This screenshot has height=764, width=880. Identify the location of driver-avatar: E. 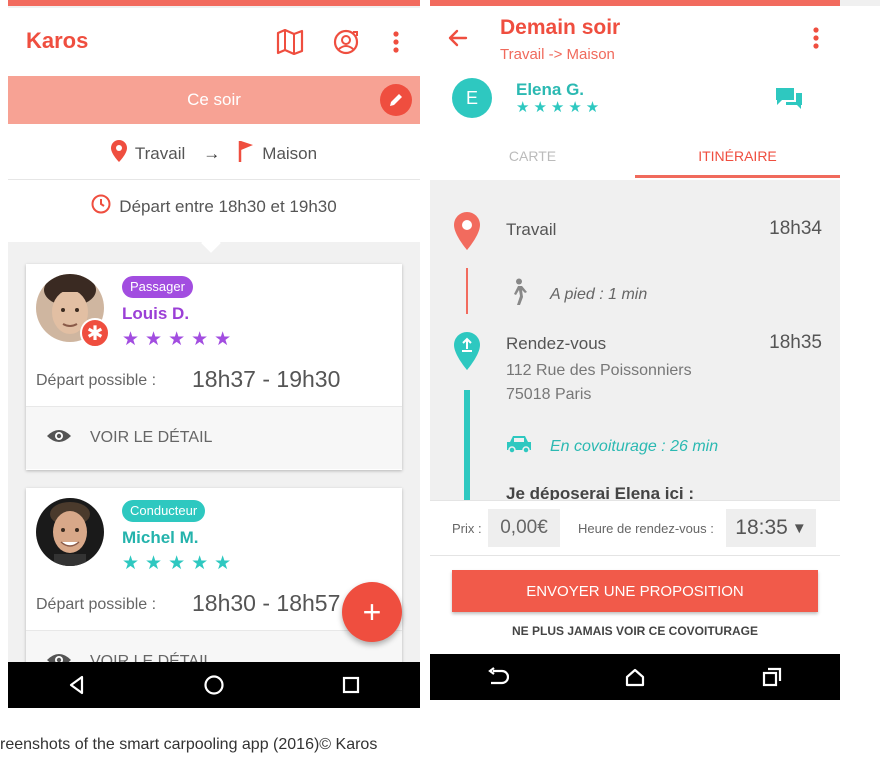
(472, 98).